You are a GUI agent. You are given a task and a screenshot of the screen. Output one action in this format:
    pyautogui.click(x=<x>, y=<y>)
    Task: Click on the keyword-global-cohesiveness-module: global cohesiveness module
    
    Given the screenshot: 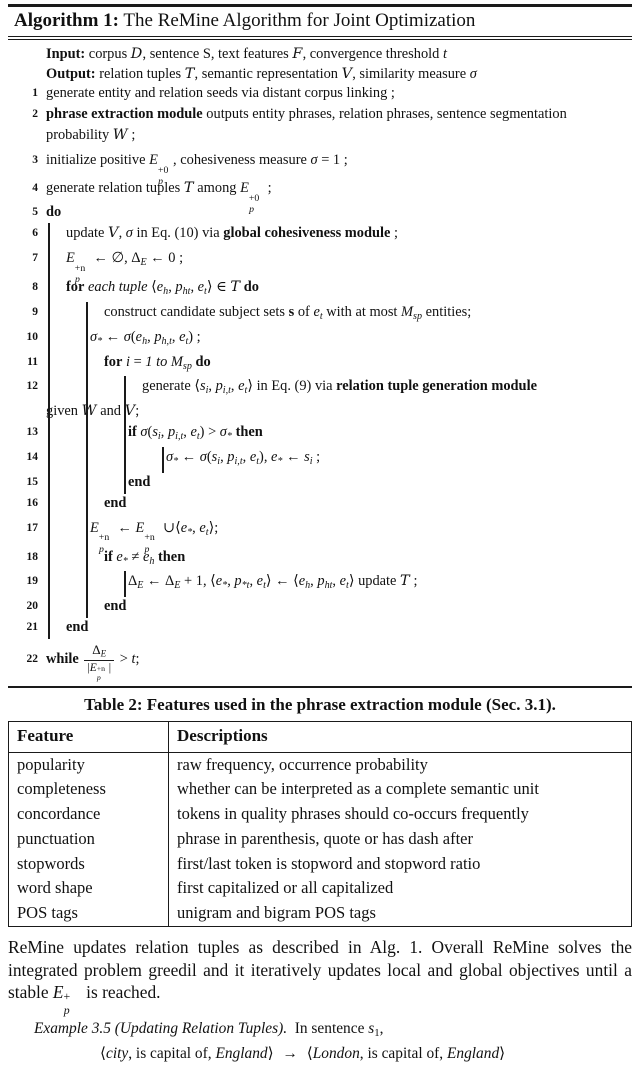 What is the action you would take?
    pyautogui.click(x=307, y=233)
    